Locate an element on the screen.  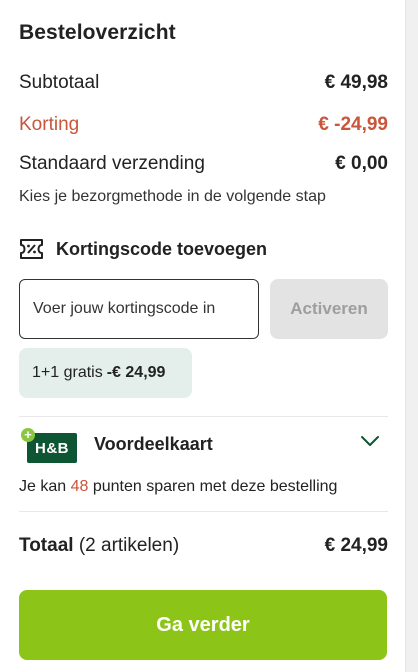
hb-logo: H&B + is located at coordinates (49, 446).